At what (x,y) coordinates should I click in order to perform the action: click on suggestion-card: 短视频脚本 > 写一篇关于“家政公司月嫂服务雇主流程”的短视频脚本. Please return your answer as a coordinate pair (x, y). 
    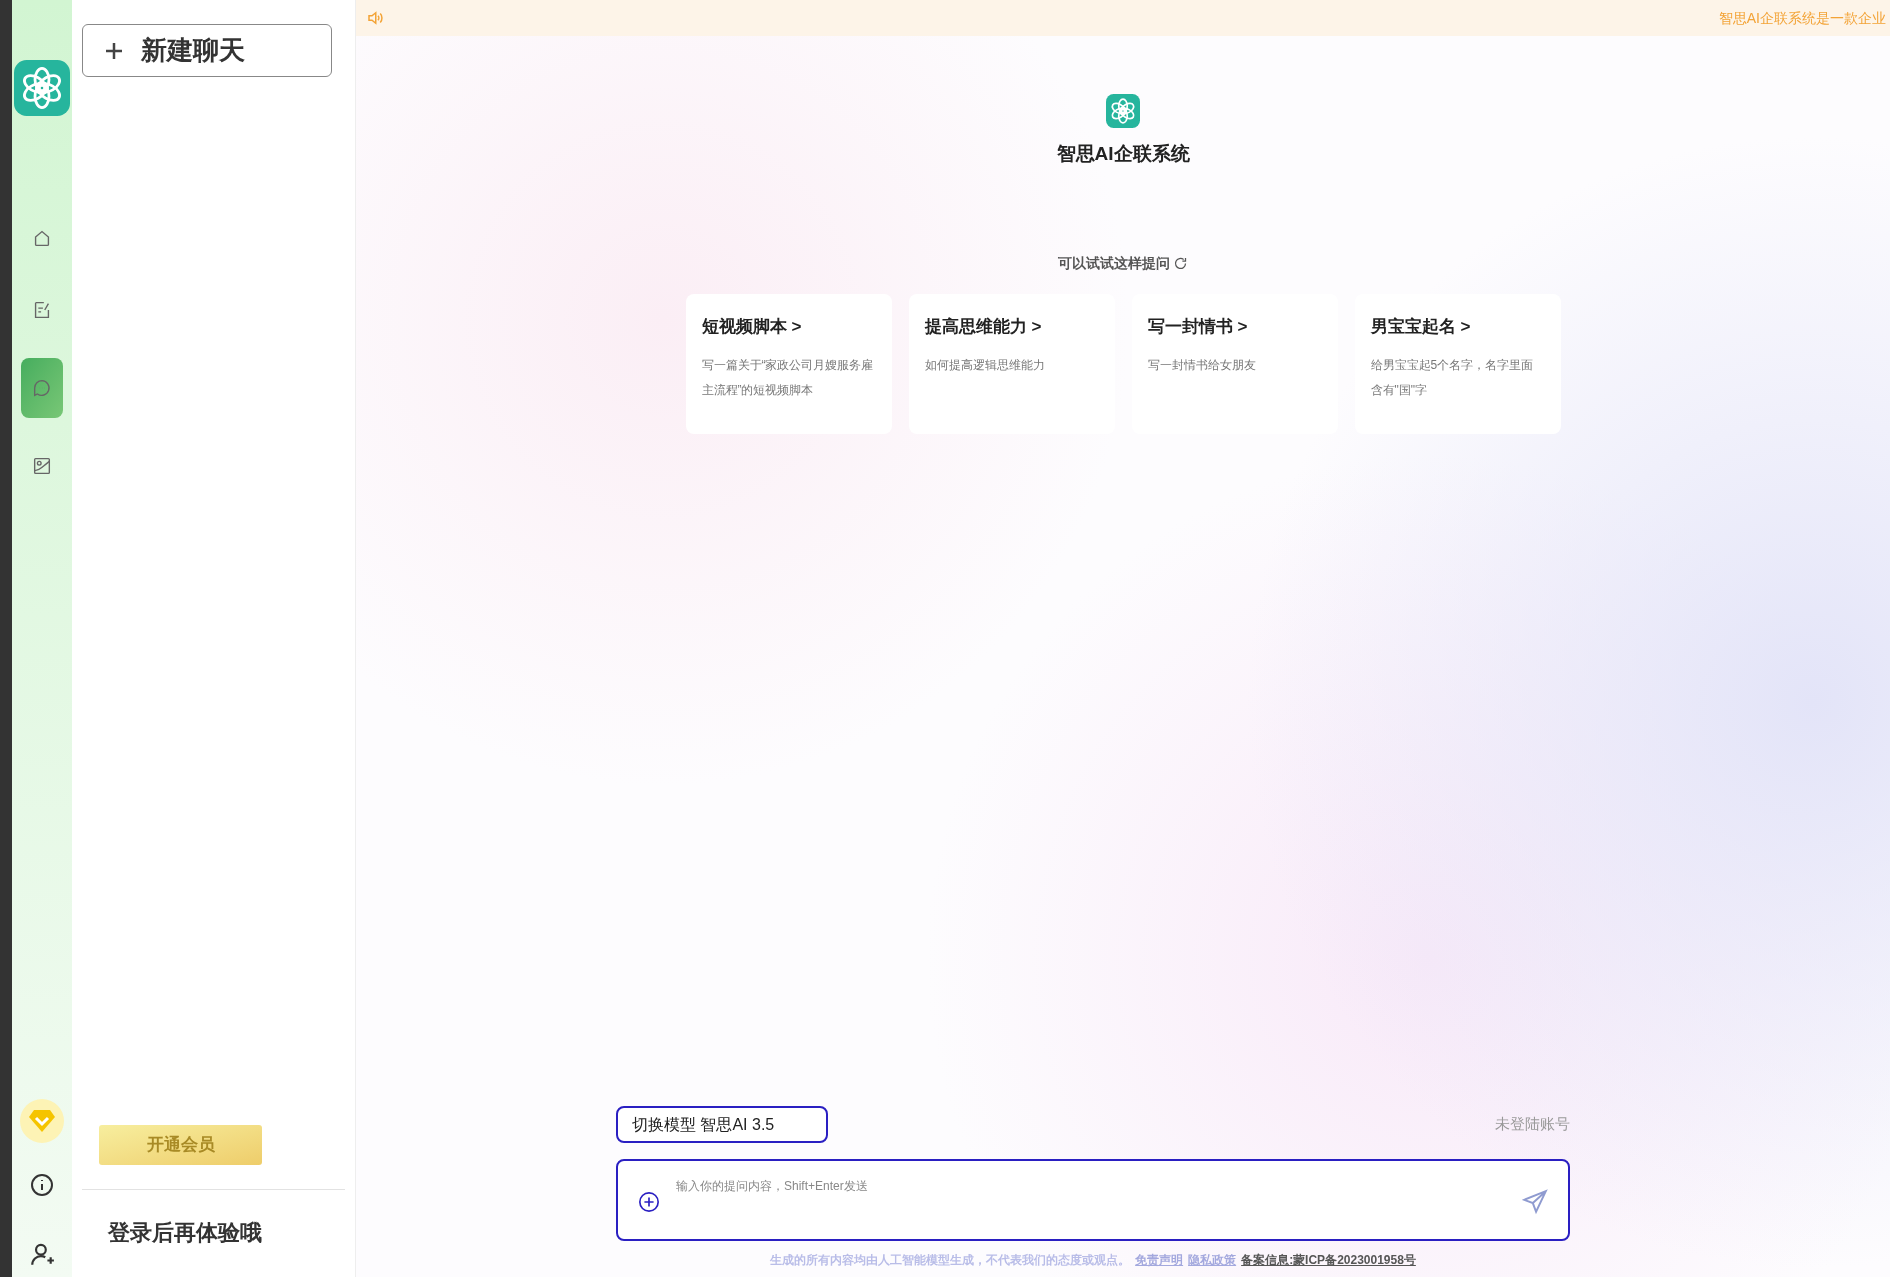
    Looking at the image, I should click on (788, 363).